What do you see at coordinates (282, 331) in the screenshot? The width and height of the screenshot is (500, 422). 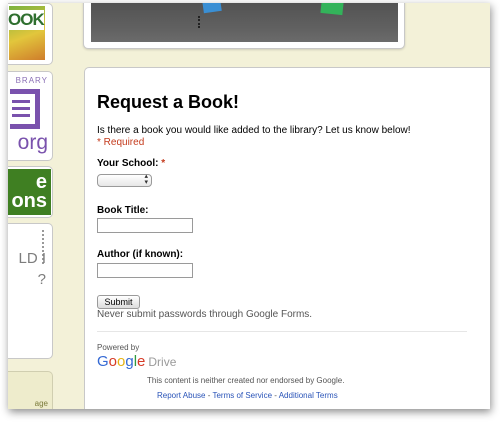 I see `form-divider` at bounding box center [282, 331].